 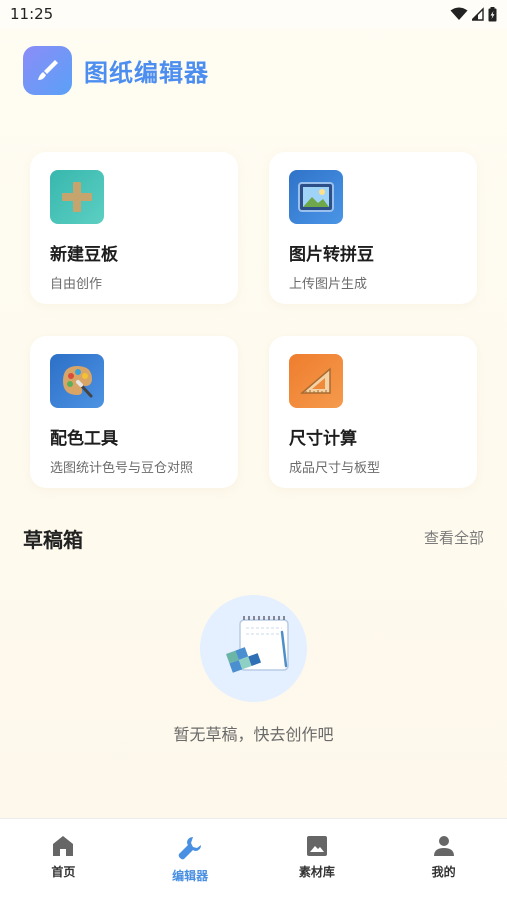 I want to click on brush-icon, so click(x=47, y=70).